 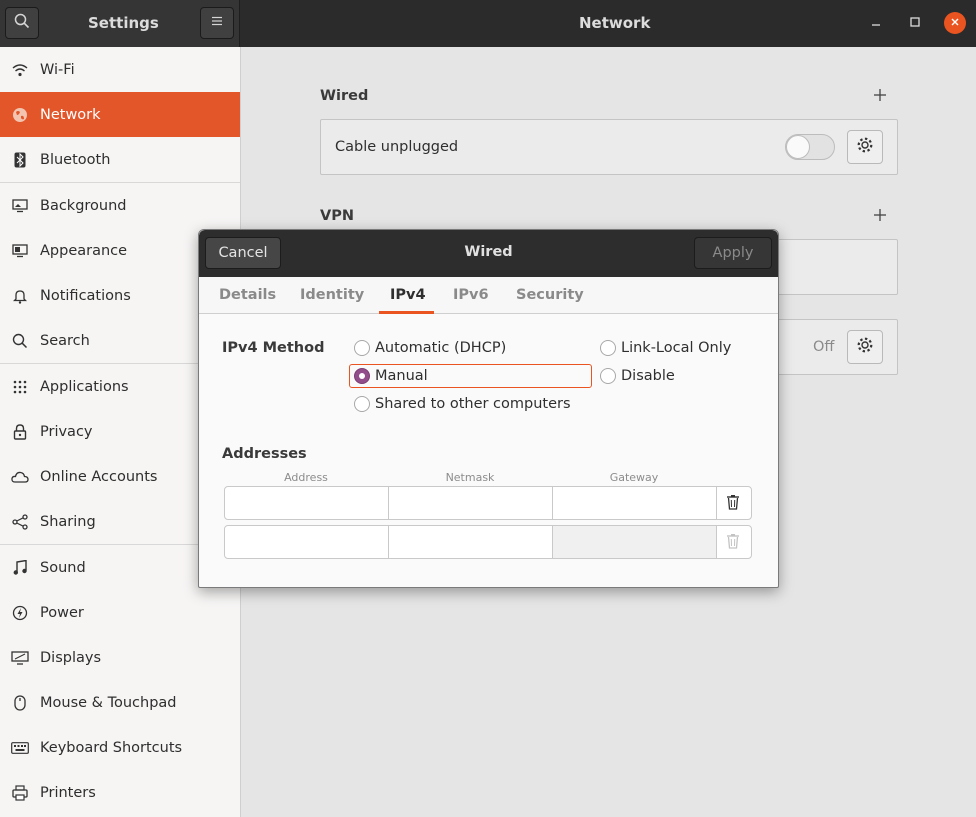 What do you see at coordinates (20, 115) in the screenshot?
I see `network-globe-icon` at bounding box center [20, 115].